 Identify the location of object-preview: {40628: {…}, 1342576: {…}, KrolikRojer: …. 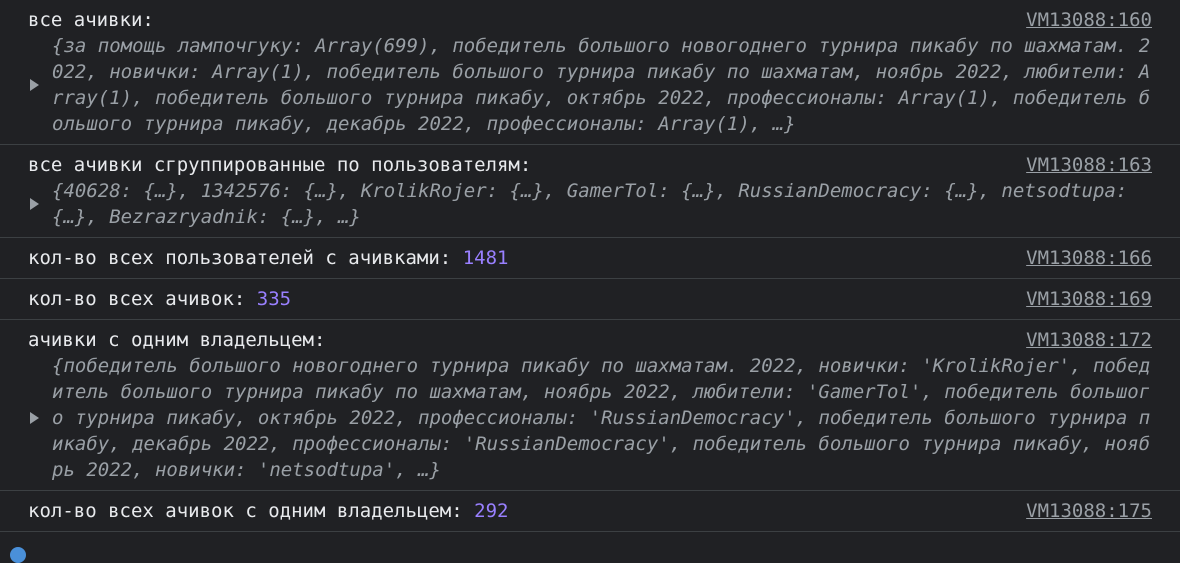
(591, 204).